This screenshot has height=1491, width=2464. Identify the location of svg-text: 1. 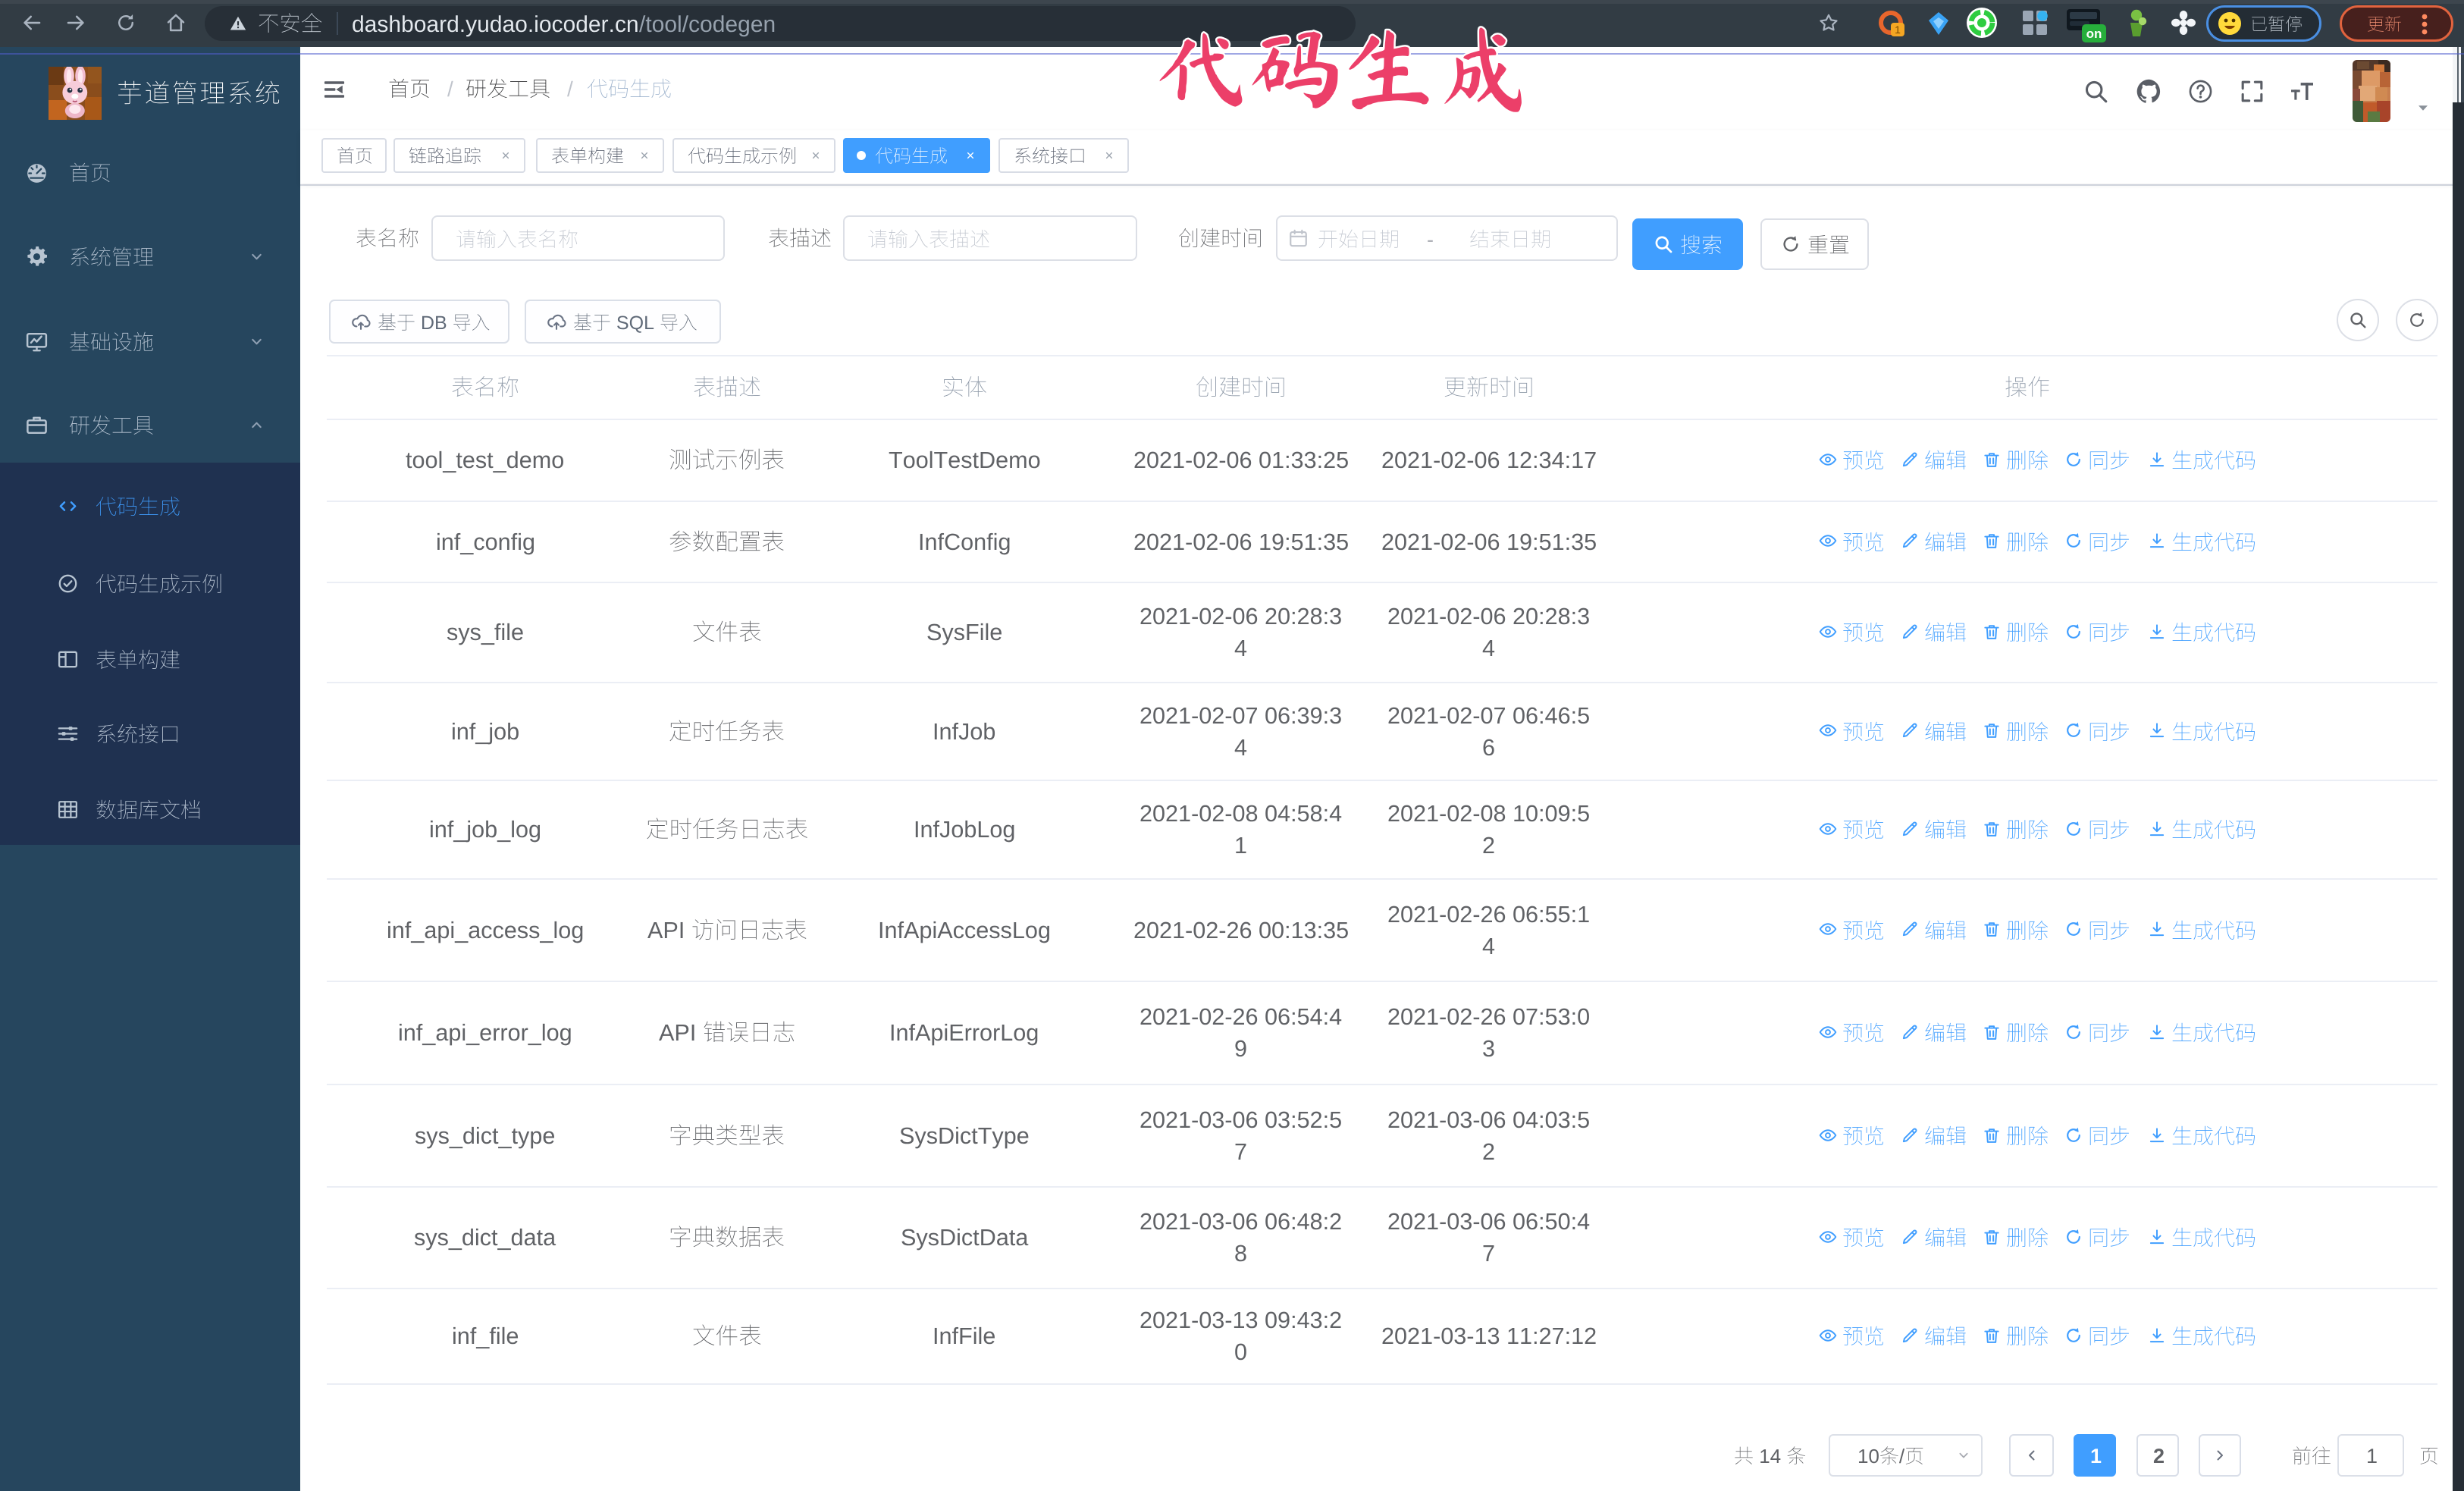
(1898, 30).